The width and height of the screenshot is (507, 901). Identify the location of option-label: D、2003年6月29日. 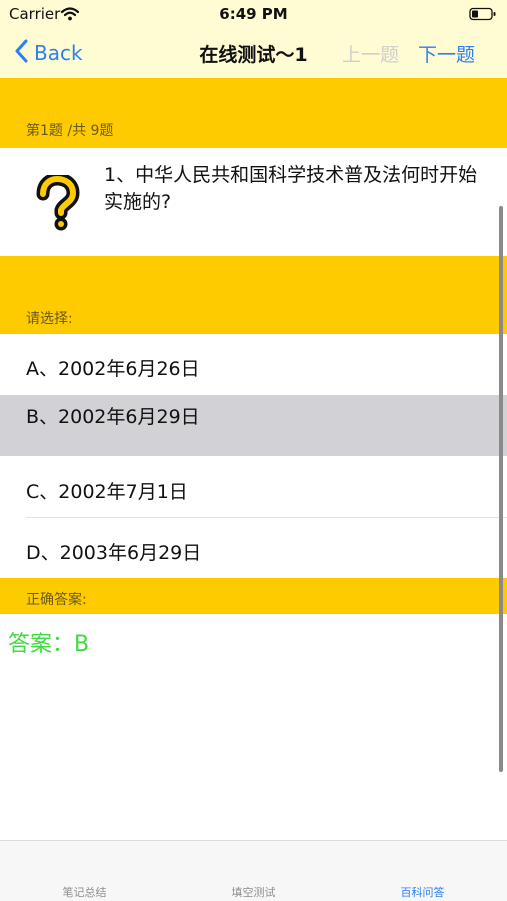
(114, 553).